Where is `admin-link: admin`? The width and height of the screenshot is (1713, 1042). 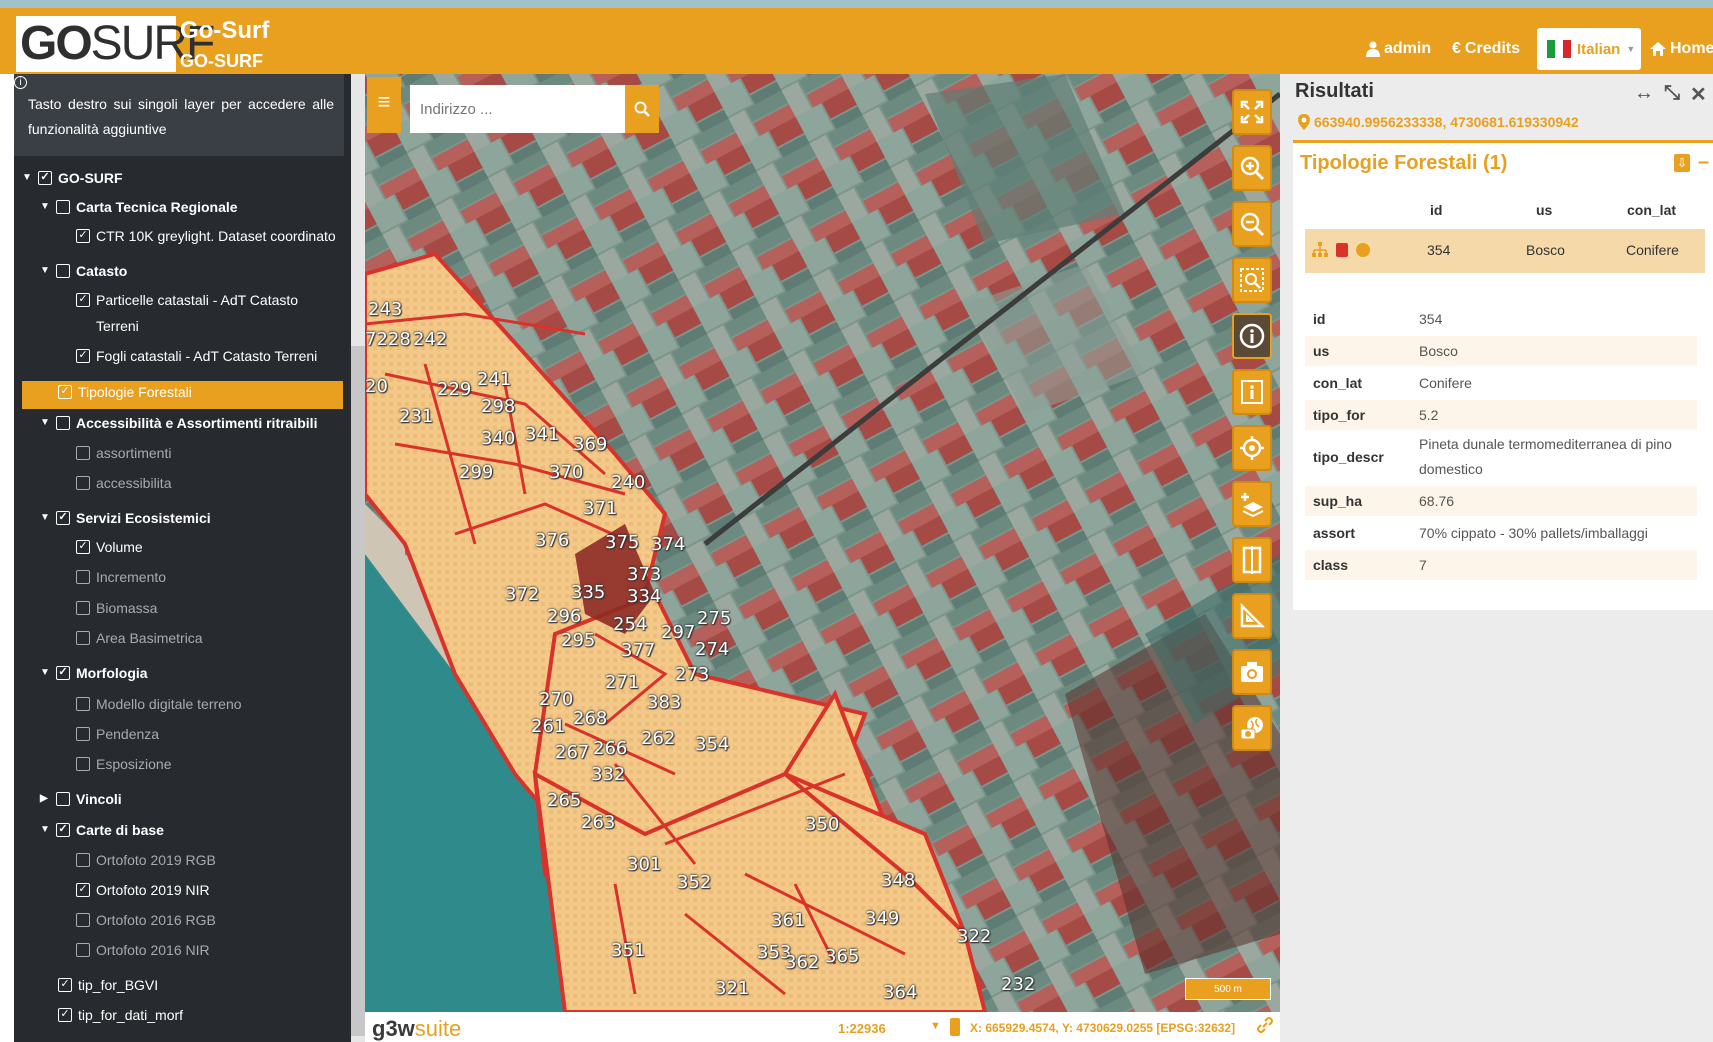 admin-link: admin is located at coordinates (1398, 49).